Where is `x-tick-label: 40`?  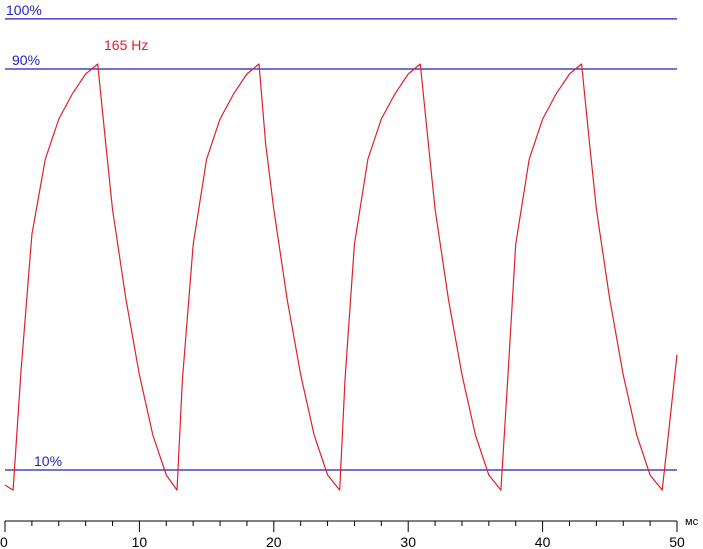 x-tick-label: 40 is located at coordinates (543, 541).